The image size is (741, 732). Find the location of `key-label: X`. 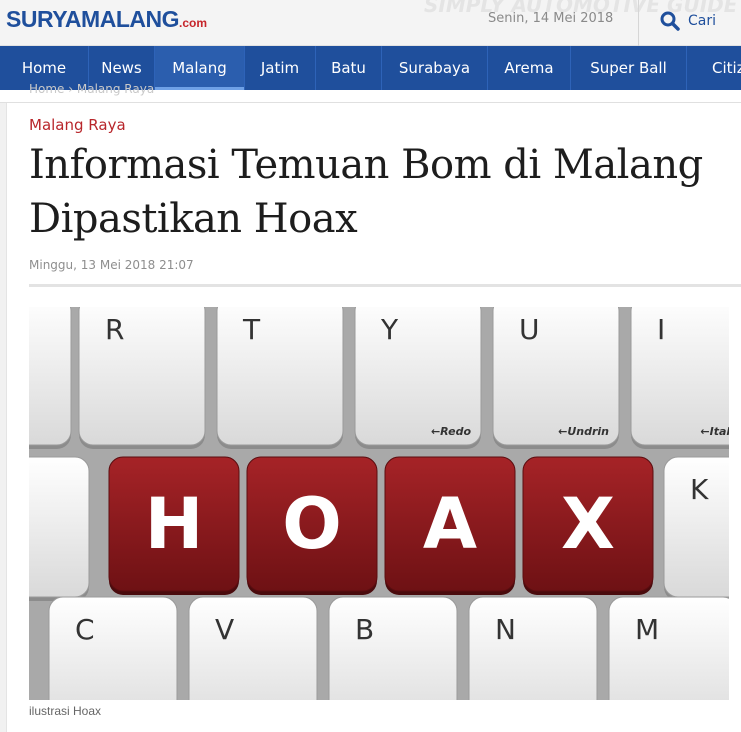

key-label: X is located at coordinates (588, 524).